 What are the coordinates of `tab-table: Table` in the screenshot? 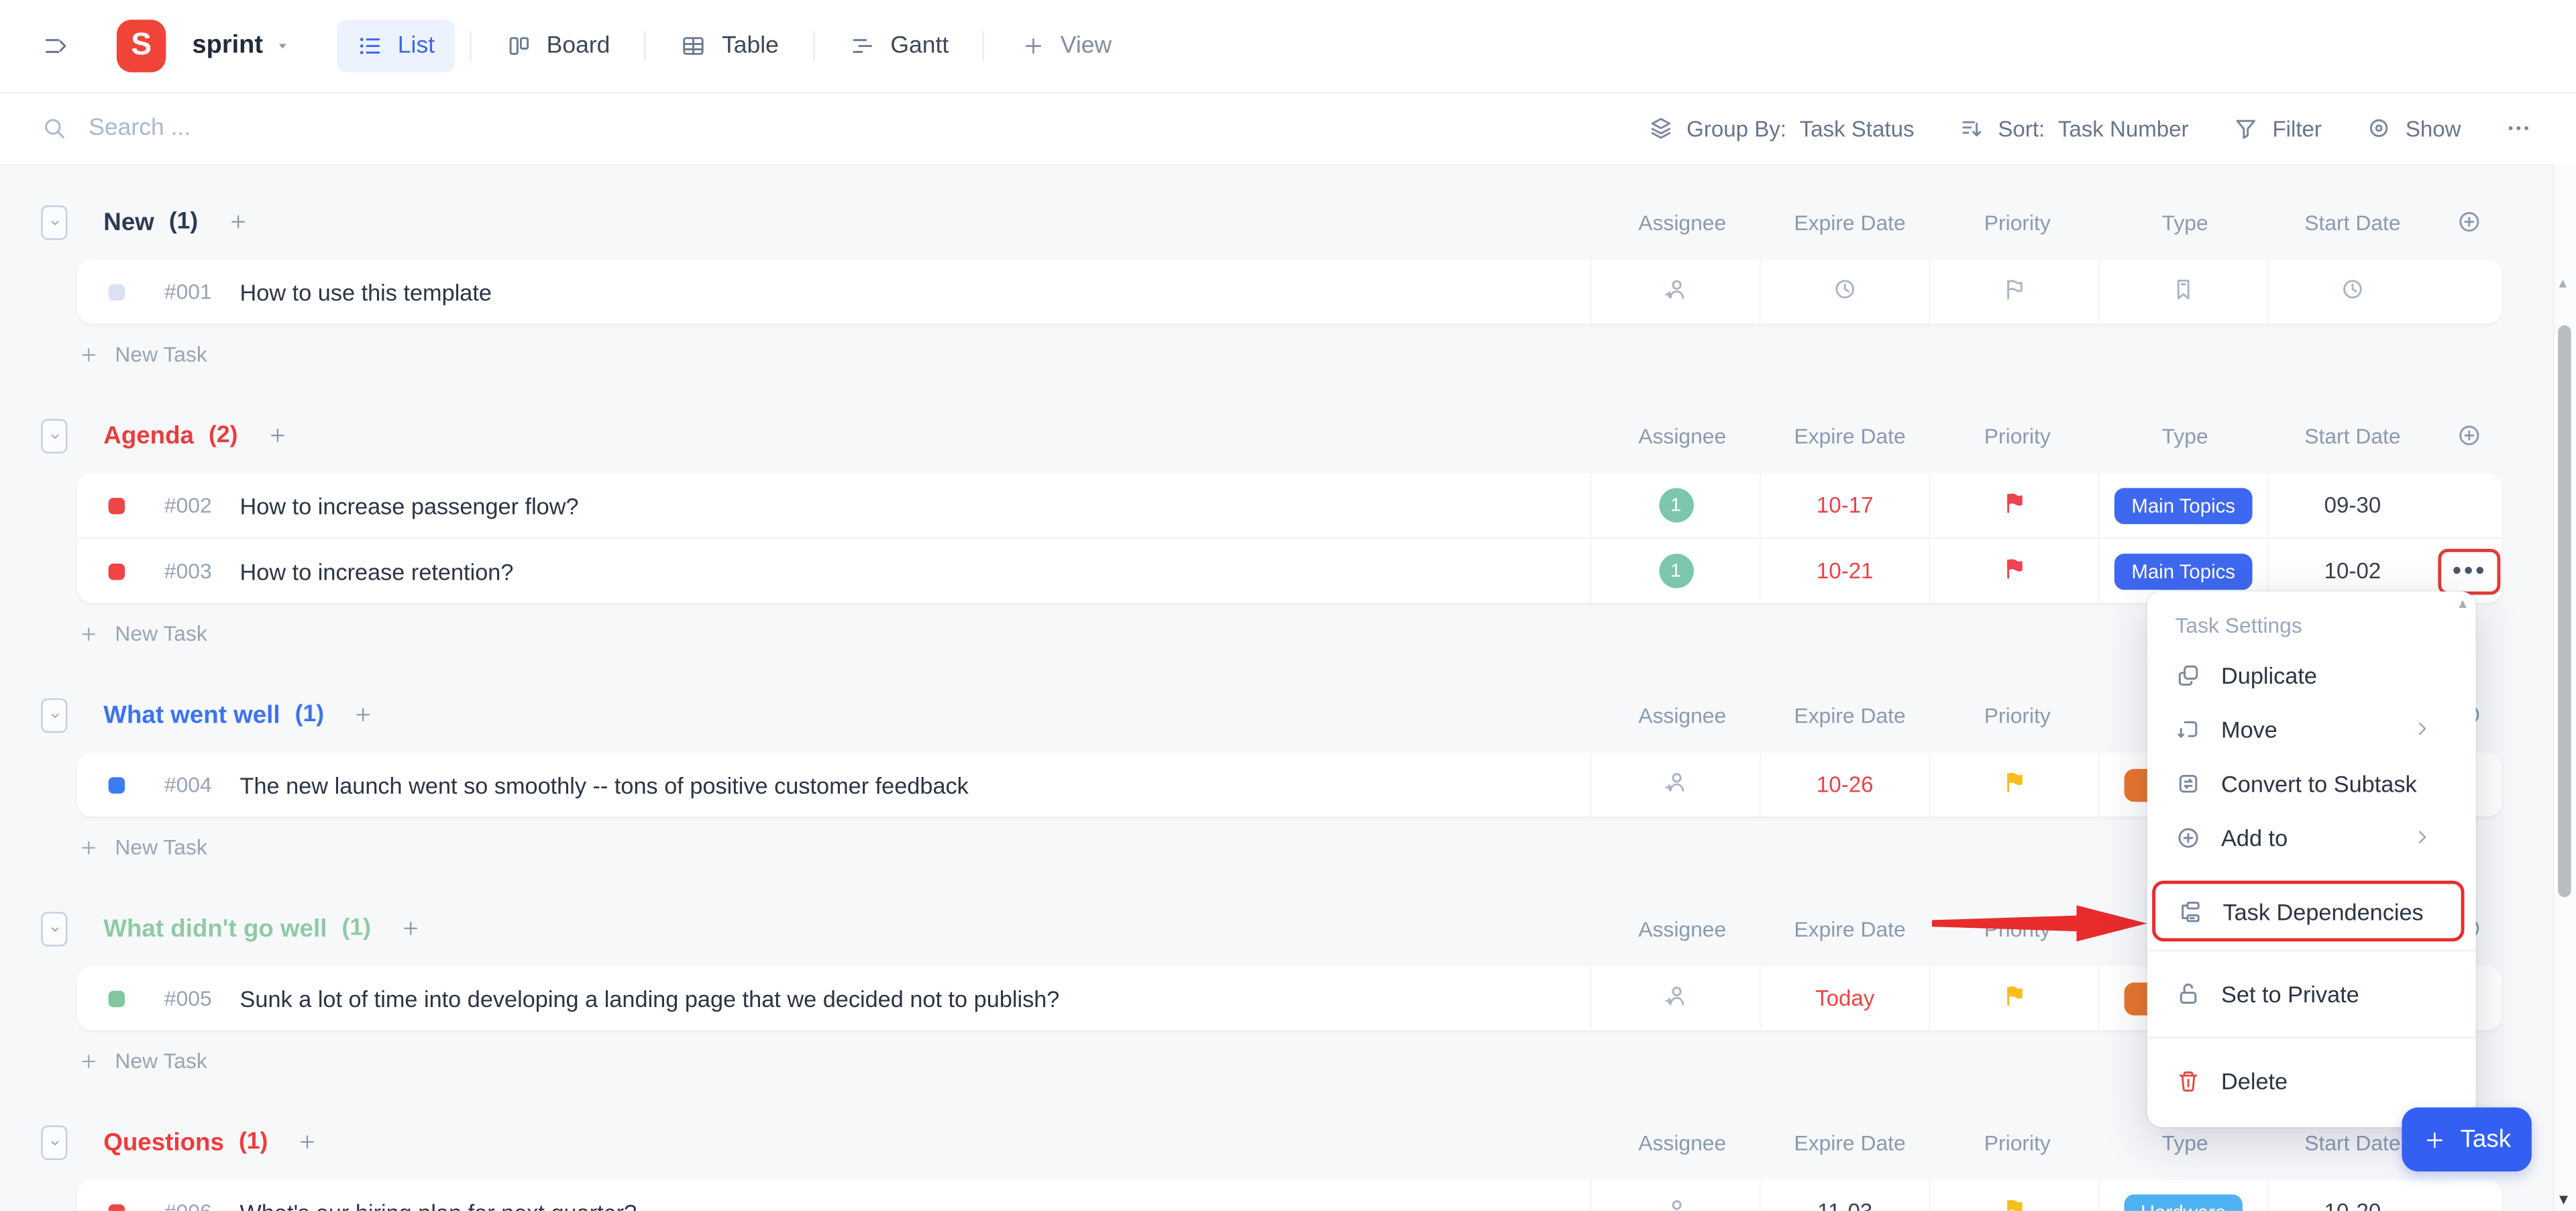 It's located at (729, 45).